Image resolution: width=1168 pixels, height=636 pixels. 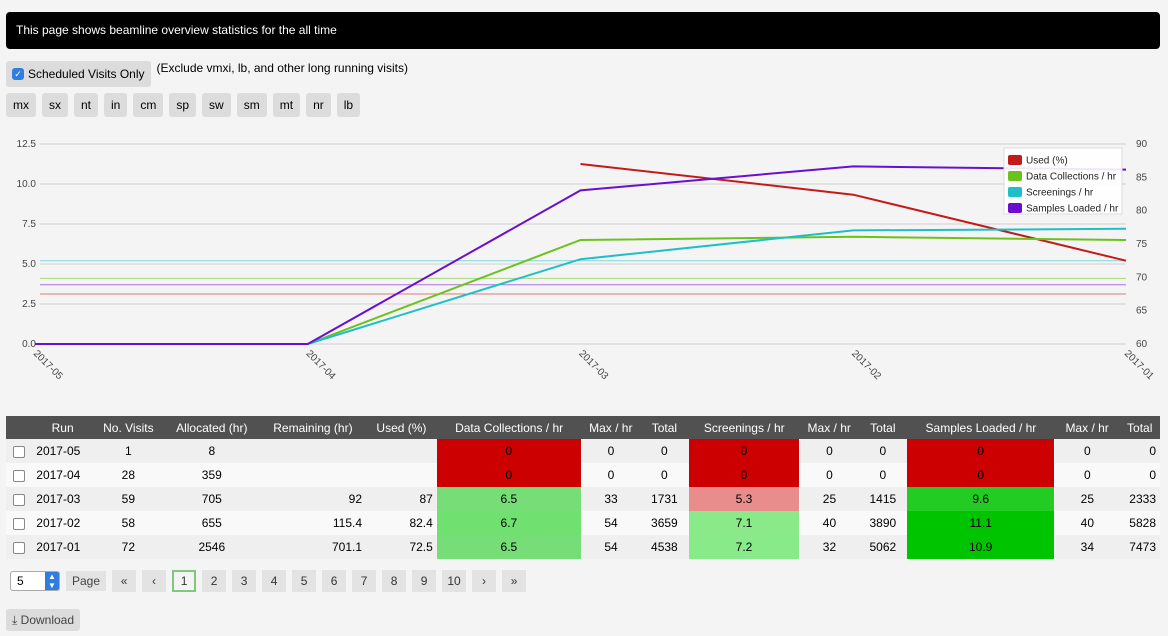 I want to click on download-button: ⤓ Download, so click(x=43, y=620).